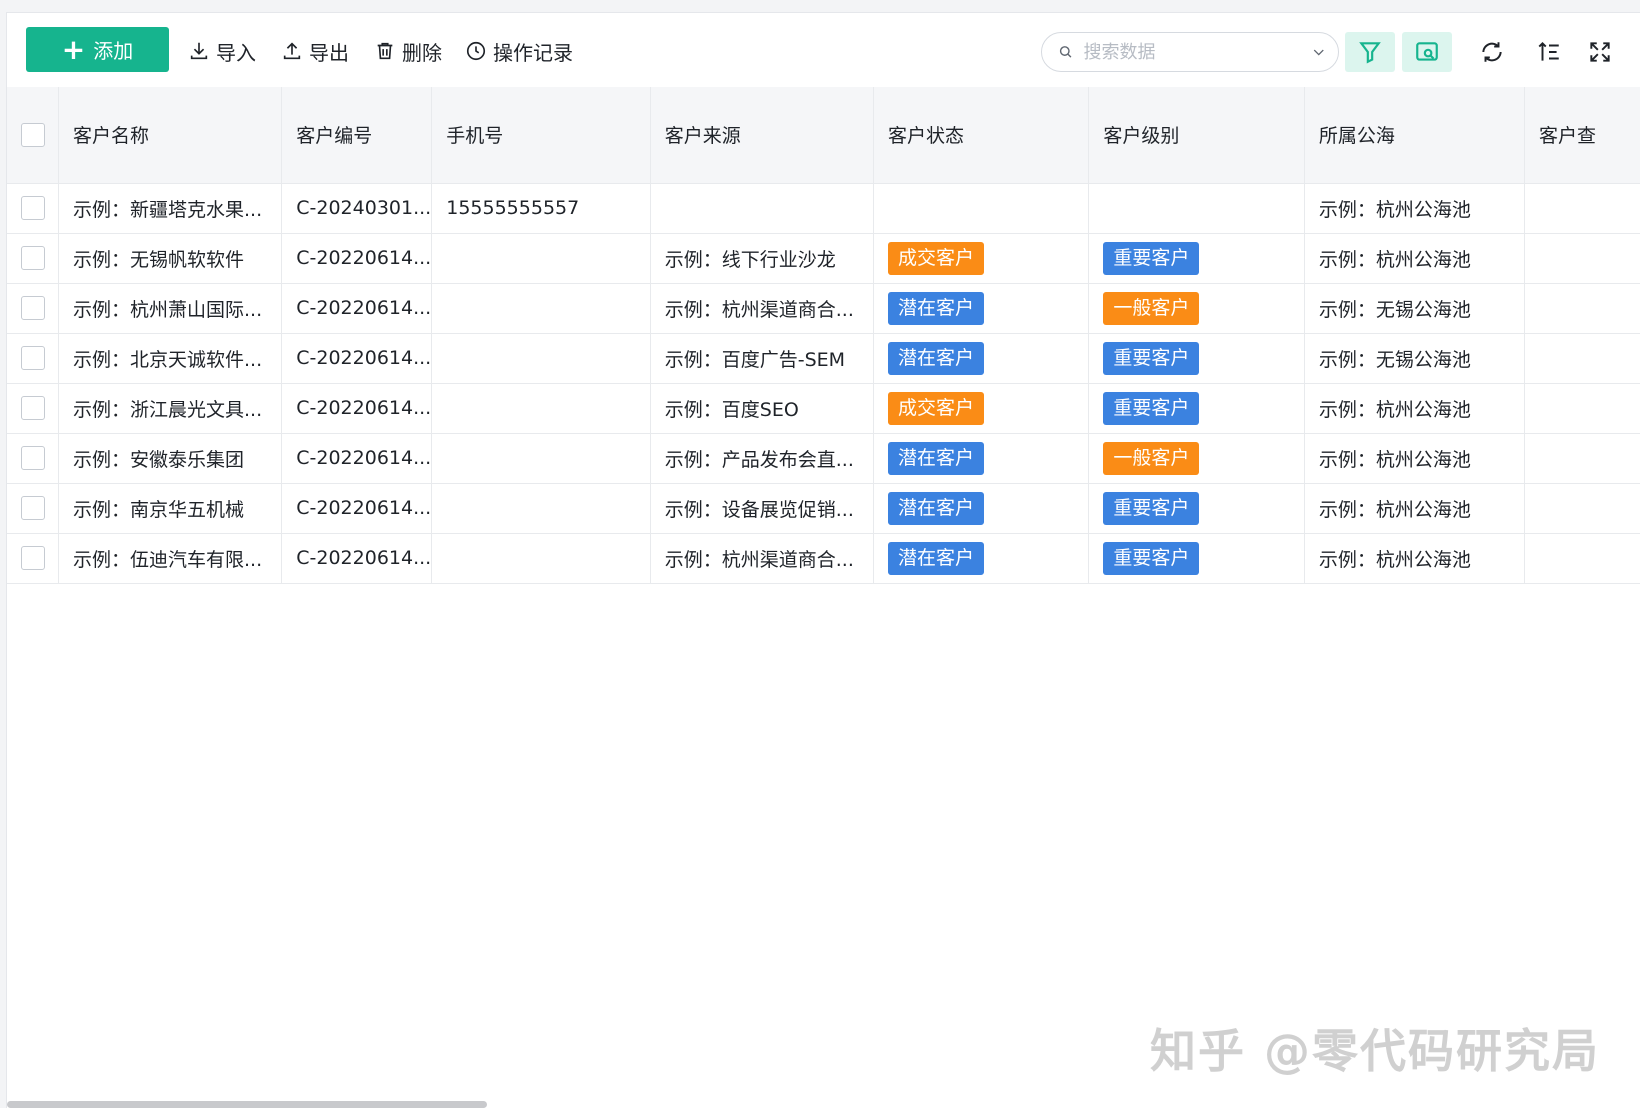 The width and height of the screenshot is (1640, 1108). I want to click on search-icon, so click(1065, 52).